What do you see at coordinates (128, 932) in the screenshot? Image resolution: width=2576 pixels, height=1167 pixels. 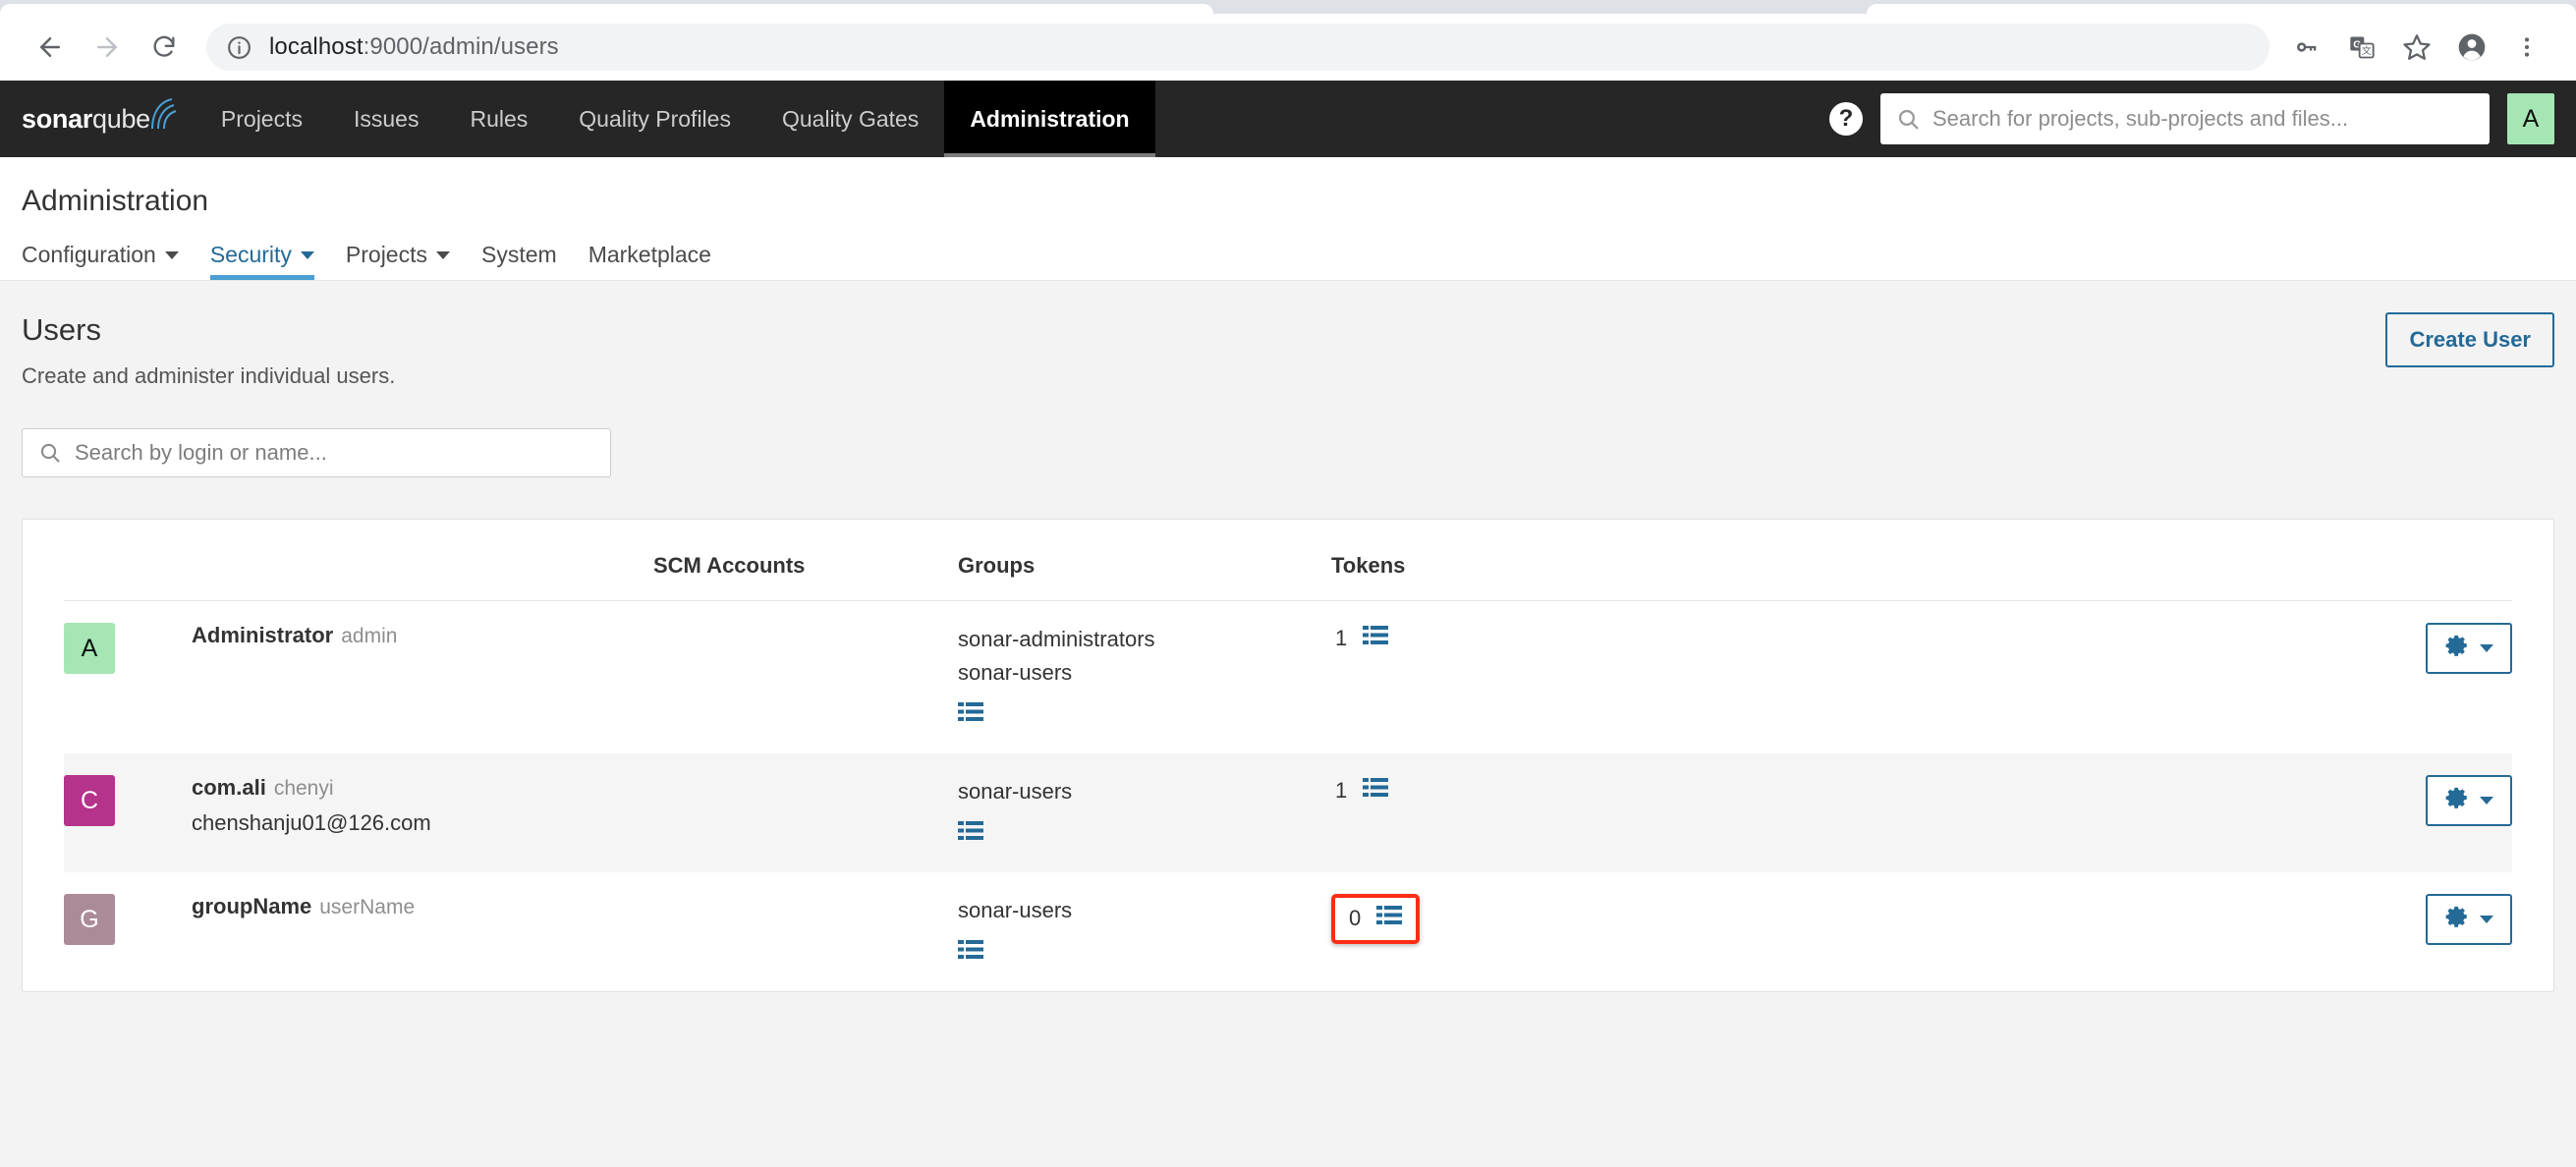 I see `cell-avatar: G` at bounding box center [128, 932].